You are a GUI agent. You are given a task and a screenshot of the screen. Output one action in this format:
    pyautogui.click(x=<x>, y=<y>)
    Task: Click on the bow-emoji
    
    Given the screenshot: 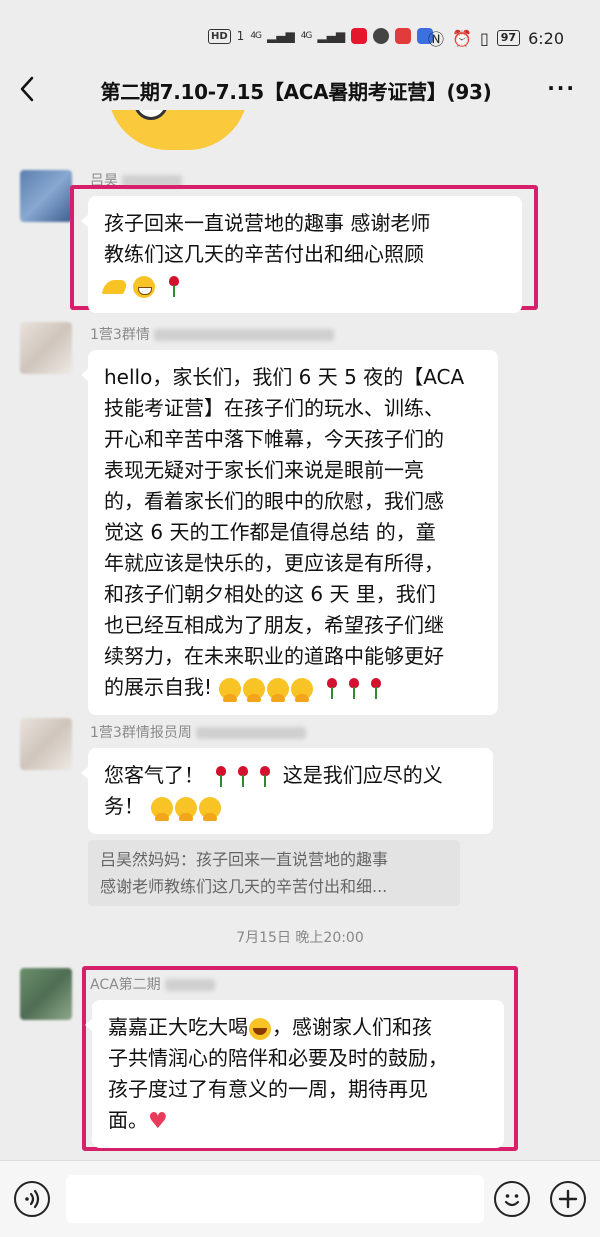 What is the action you would take?
    pyautogui.click(x=115, y=286)
    